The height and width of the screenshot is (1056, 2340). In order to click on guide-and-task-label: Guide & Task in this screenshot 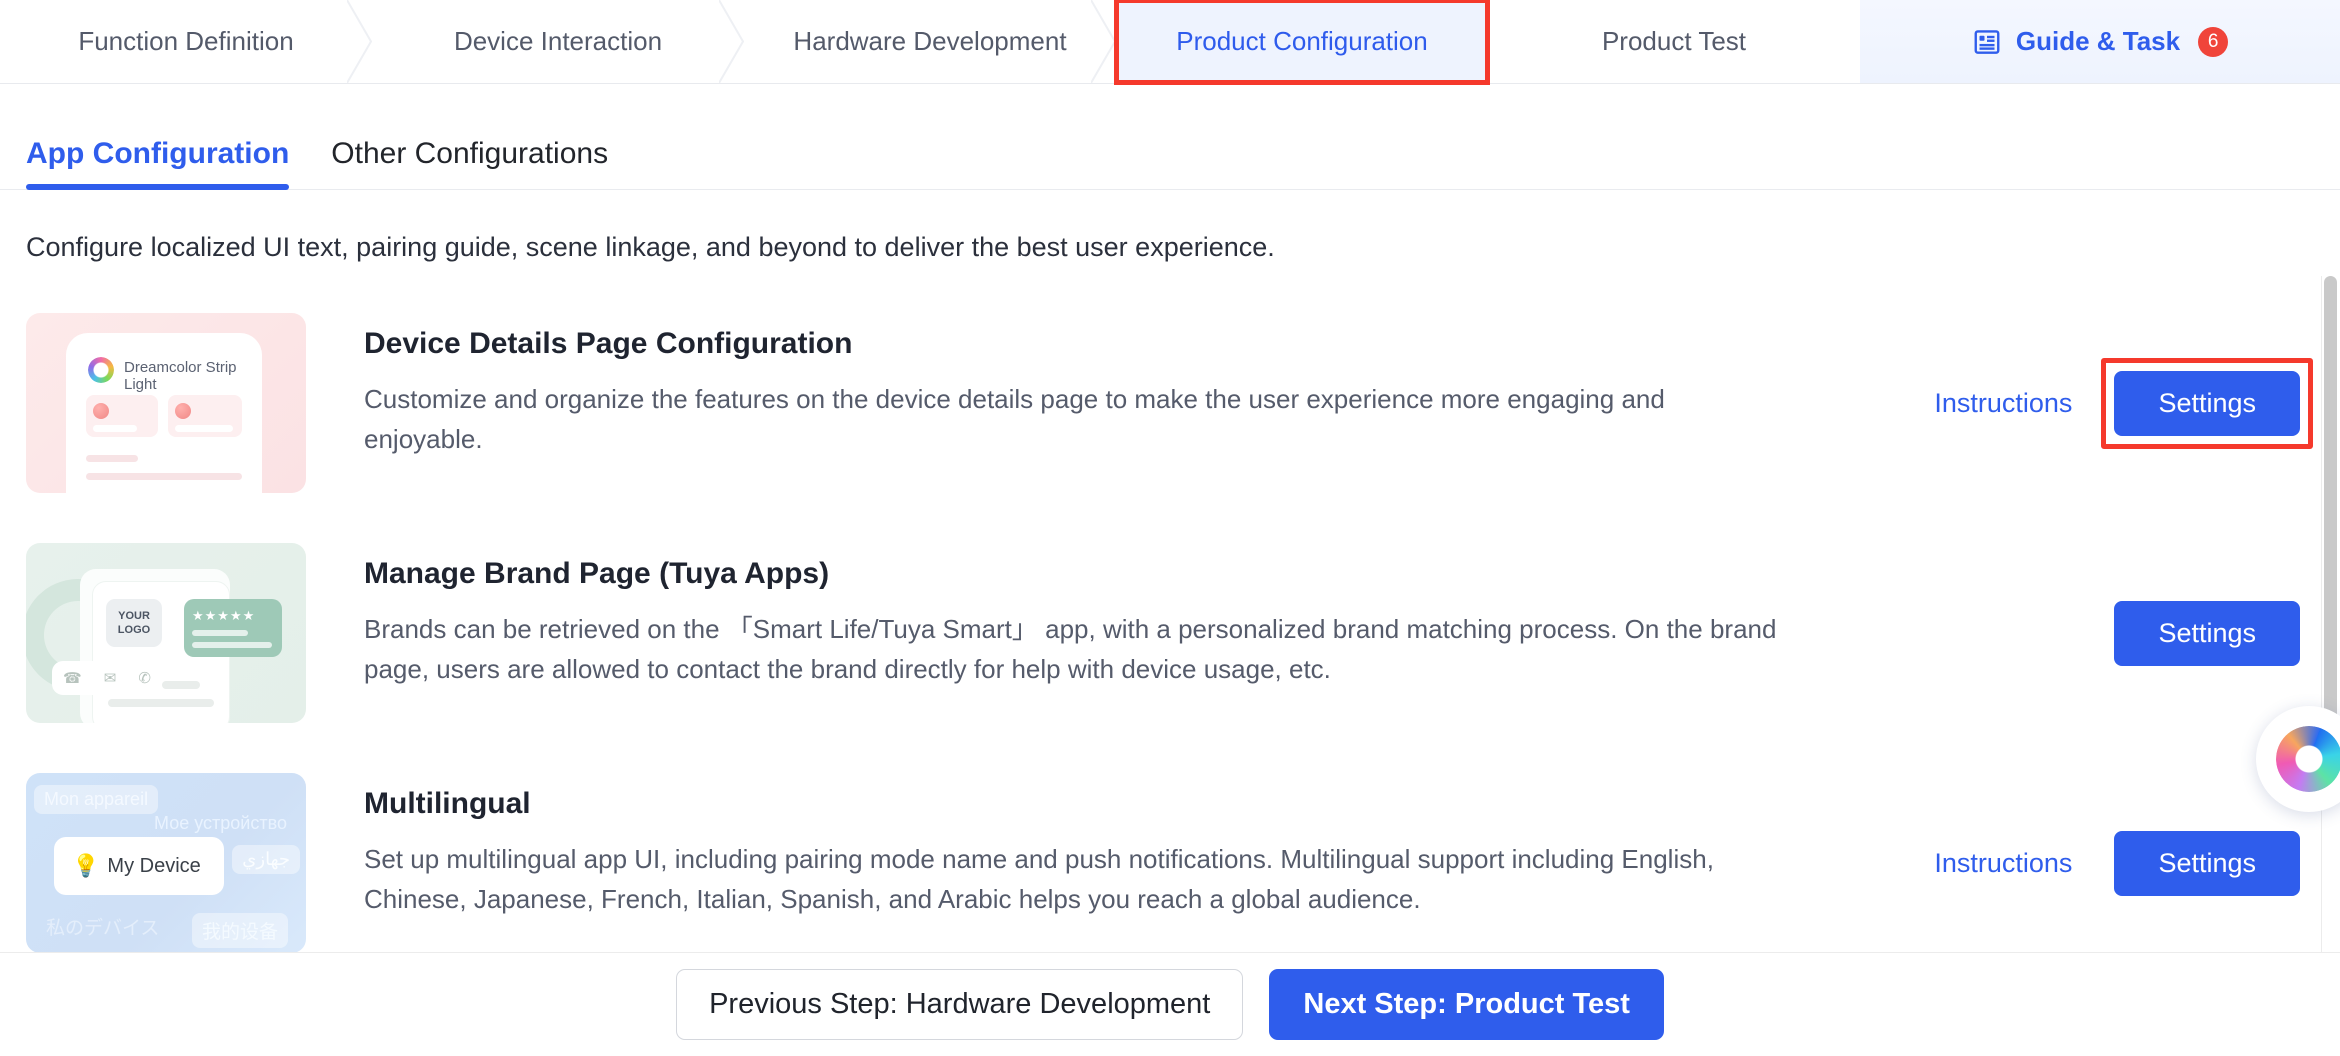, I will do `click(2098, 41)`.